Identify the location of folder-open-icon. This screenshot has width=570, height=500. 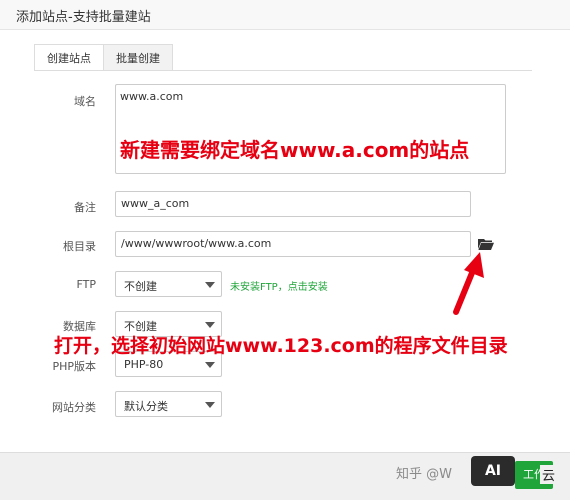
(486, 244).